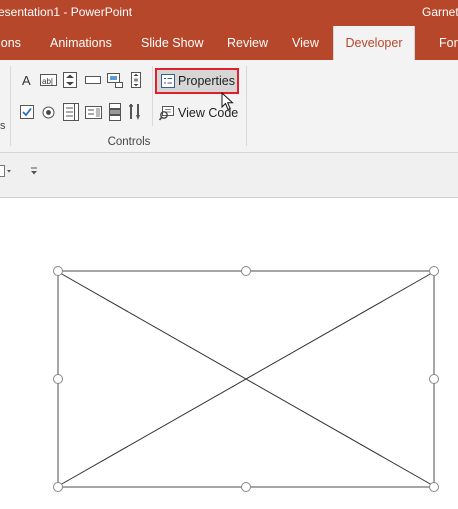  What do you see at coordinates (81, 43) in the screenshot?
I see `tab-animations: Animations` at bounding box center [81, 43].